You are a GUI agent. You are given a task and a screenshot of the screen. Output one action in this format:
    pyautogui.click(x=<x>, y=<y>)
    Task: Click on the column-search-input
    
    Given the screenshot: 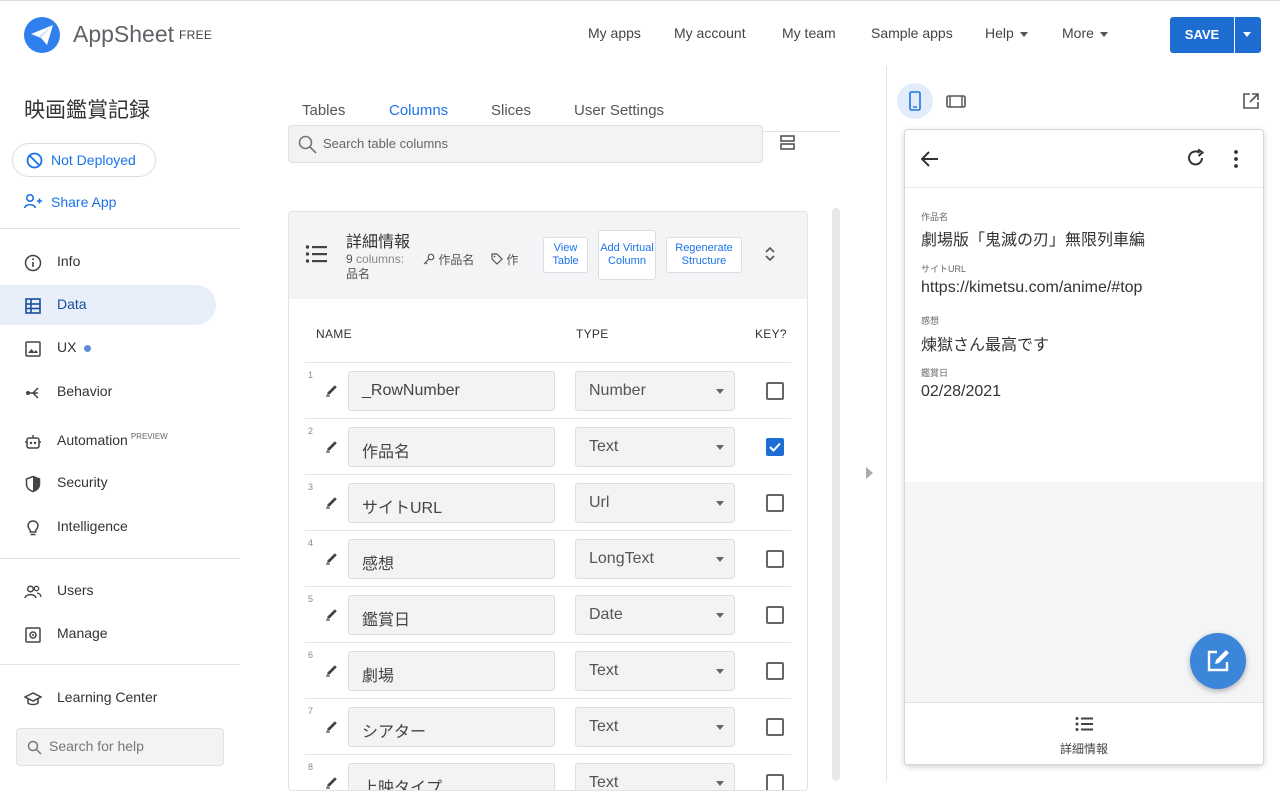 What is the action you would take?
    pyautogui.click(x=533, y=143)
    